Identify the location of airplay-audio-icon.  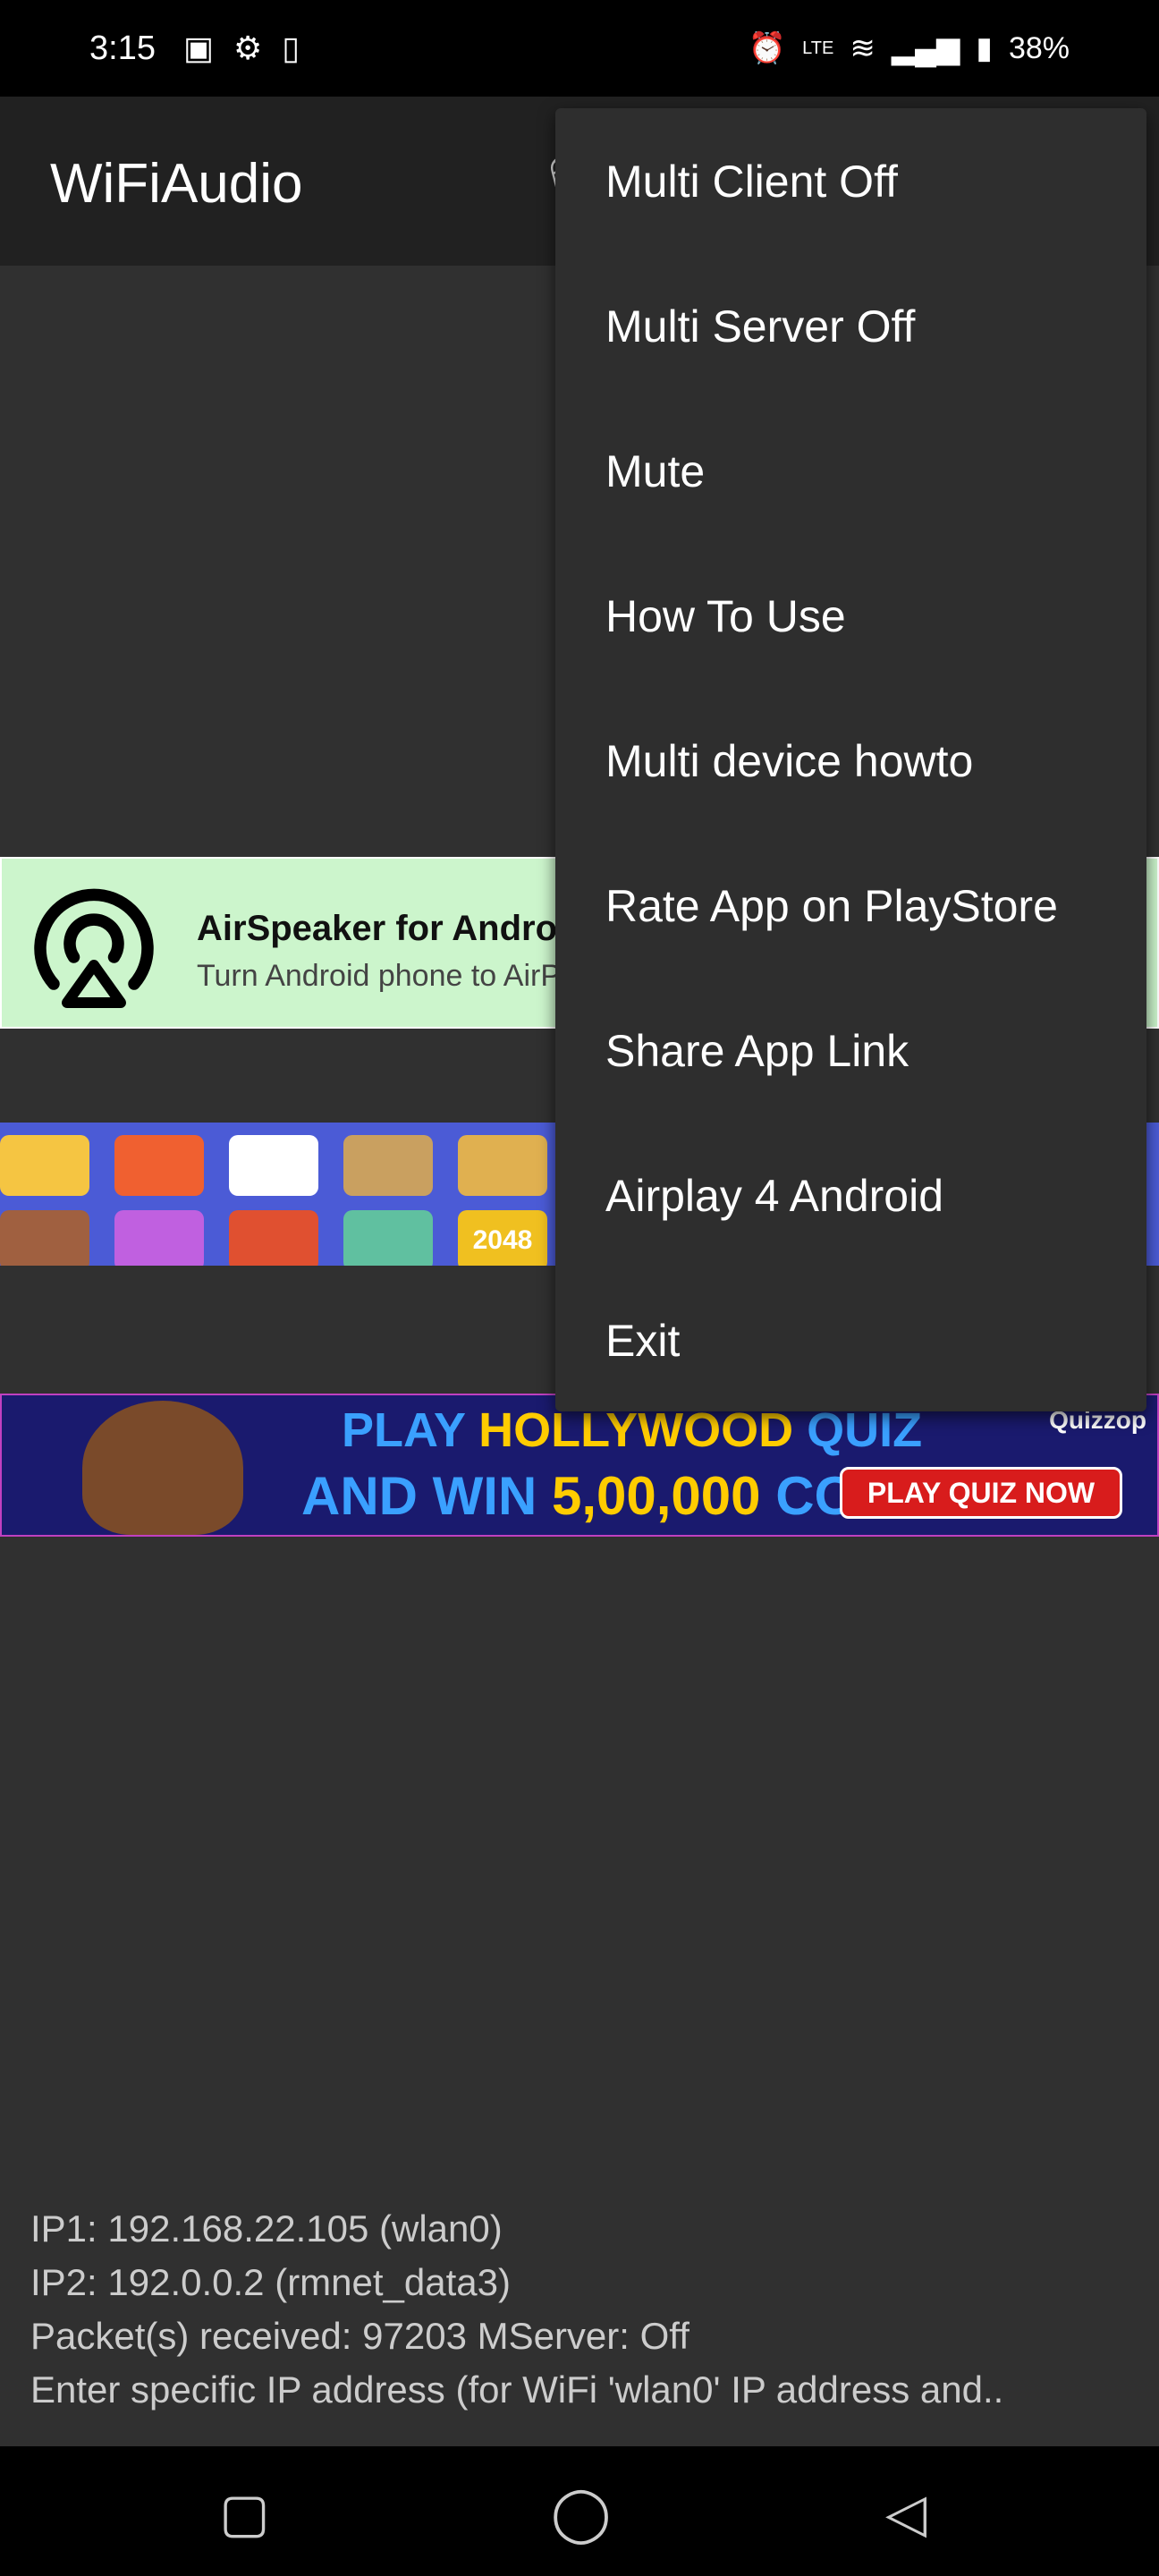
(94, 948).